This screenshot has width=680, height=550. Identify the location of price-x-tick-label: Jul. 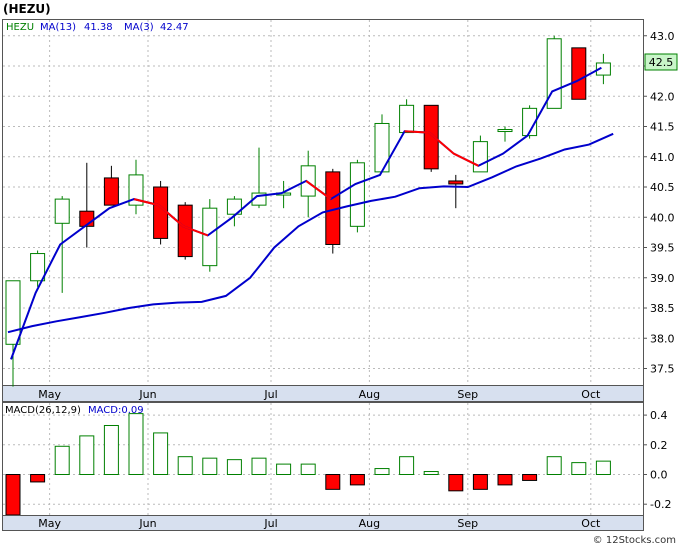
(270, 394).